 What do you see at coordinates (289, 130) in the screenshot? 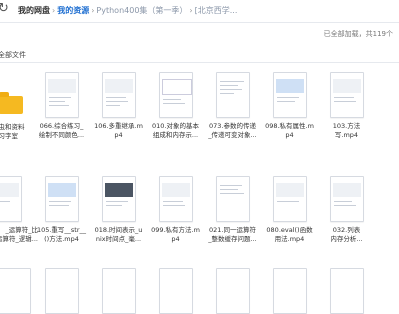
I see `file-name: 098.私有属性.m p4` at bounding box center [289, 130].